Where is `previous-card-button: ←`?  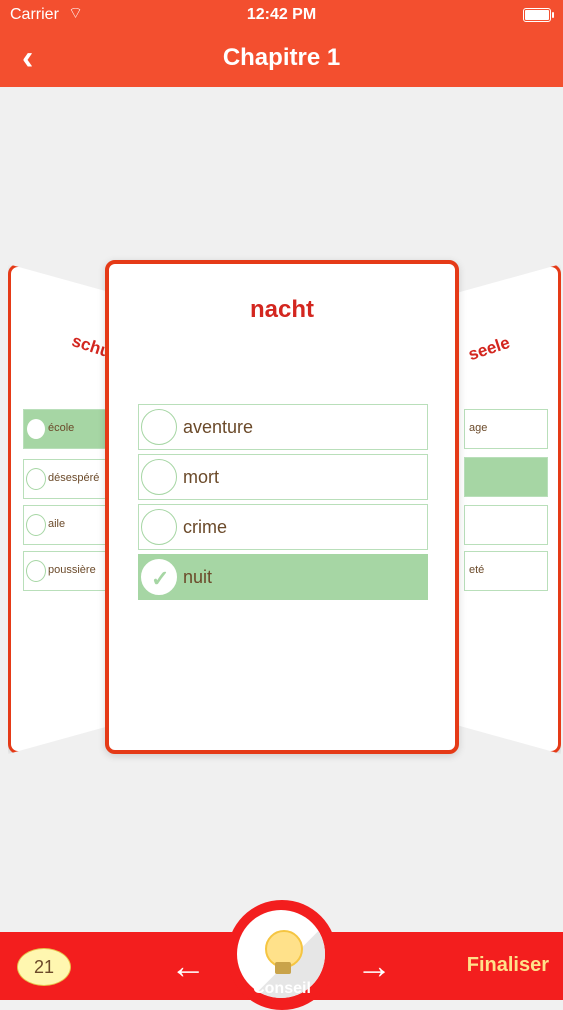
previous-card-button: ← is located at coordinates (188, 966).